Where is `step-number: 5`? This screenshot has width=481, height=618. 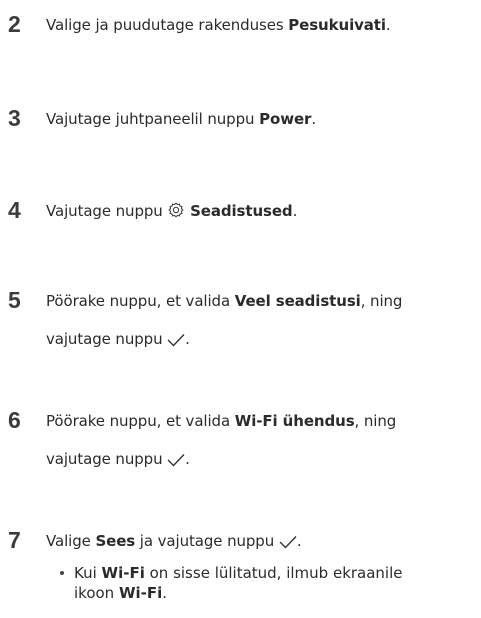 step-number: 5 is located at coordinates (14, 300).